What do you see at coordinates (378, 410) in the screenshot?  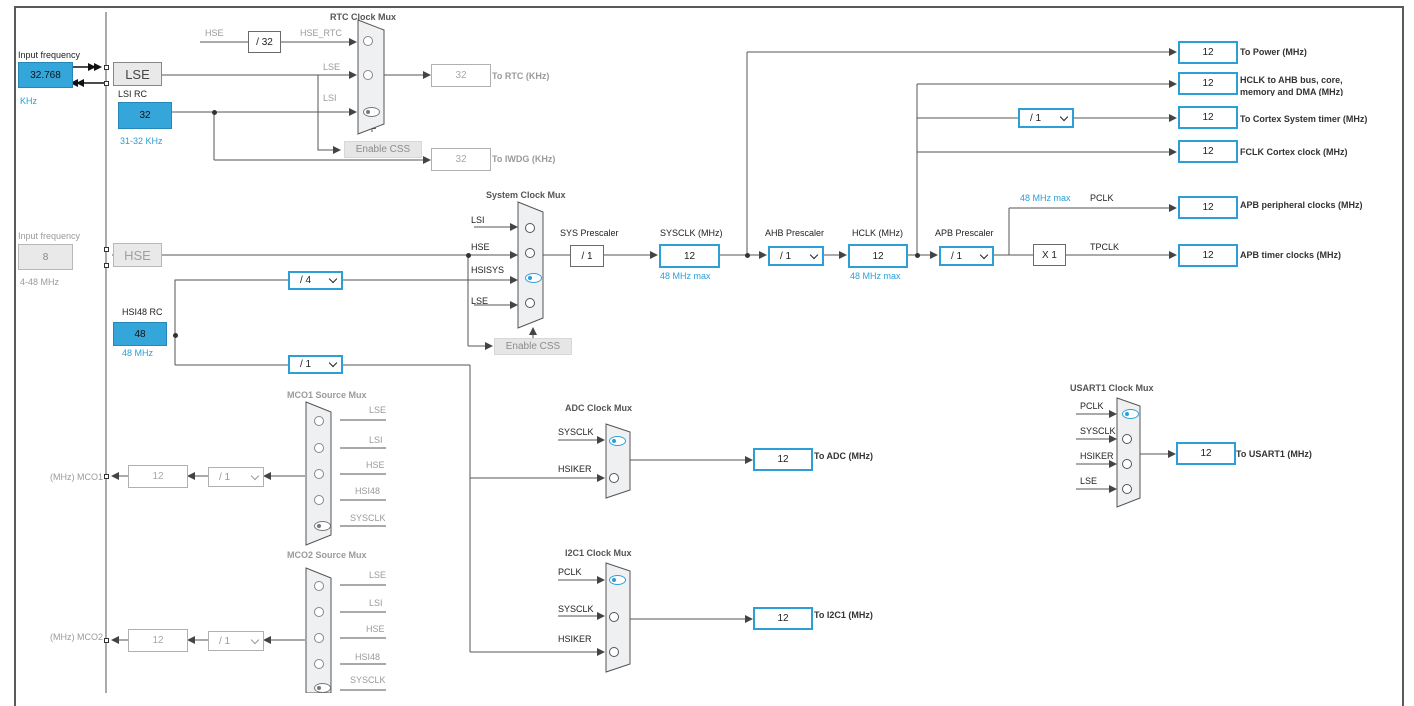 I see `mco1-lse-label: LSE` at bounding box center [378, 410].